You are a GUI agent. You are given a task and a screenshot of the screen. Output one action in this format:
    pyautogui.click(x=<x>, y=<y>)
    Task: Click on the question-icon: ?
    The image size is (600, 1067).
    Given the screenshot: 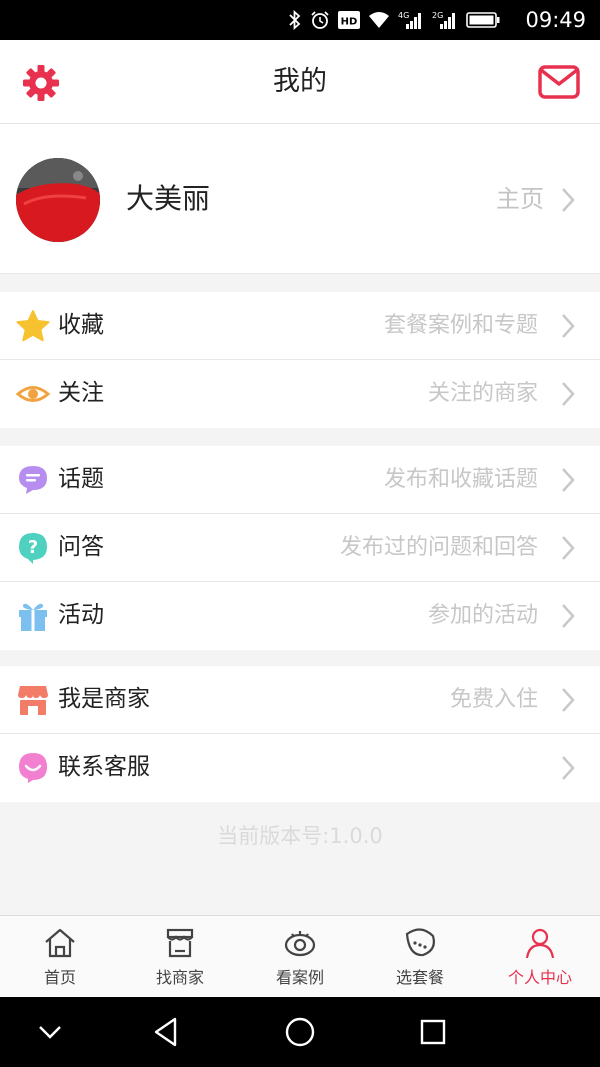 What is the action you would take?
    pyautogui.click(x=33, y=548)
    